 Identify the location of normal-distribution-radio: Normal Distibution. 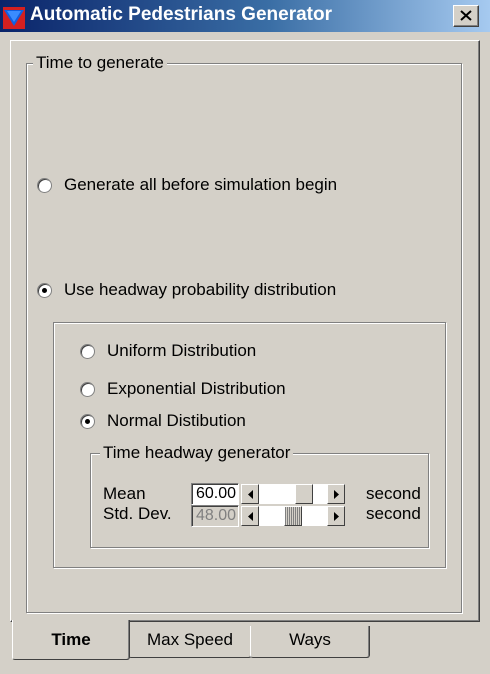
(163, 421).